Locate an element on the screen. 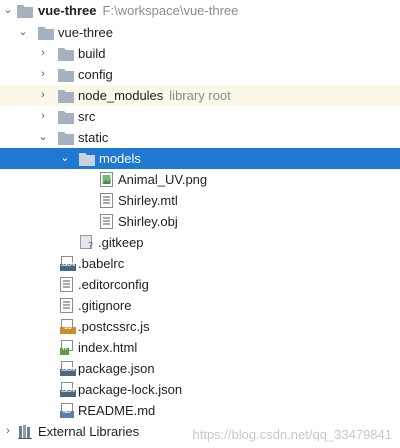 The image size is (400, 448). tree-row-gitignore: .gitignore is located at coordinates (200, 305).